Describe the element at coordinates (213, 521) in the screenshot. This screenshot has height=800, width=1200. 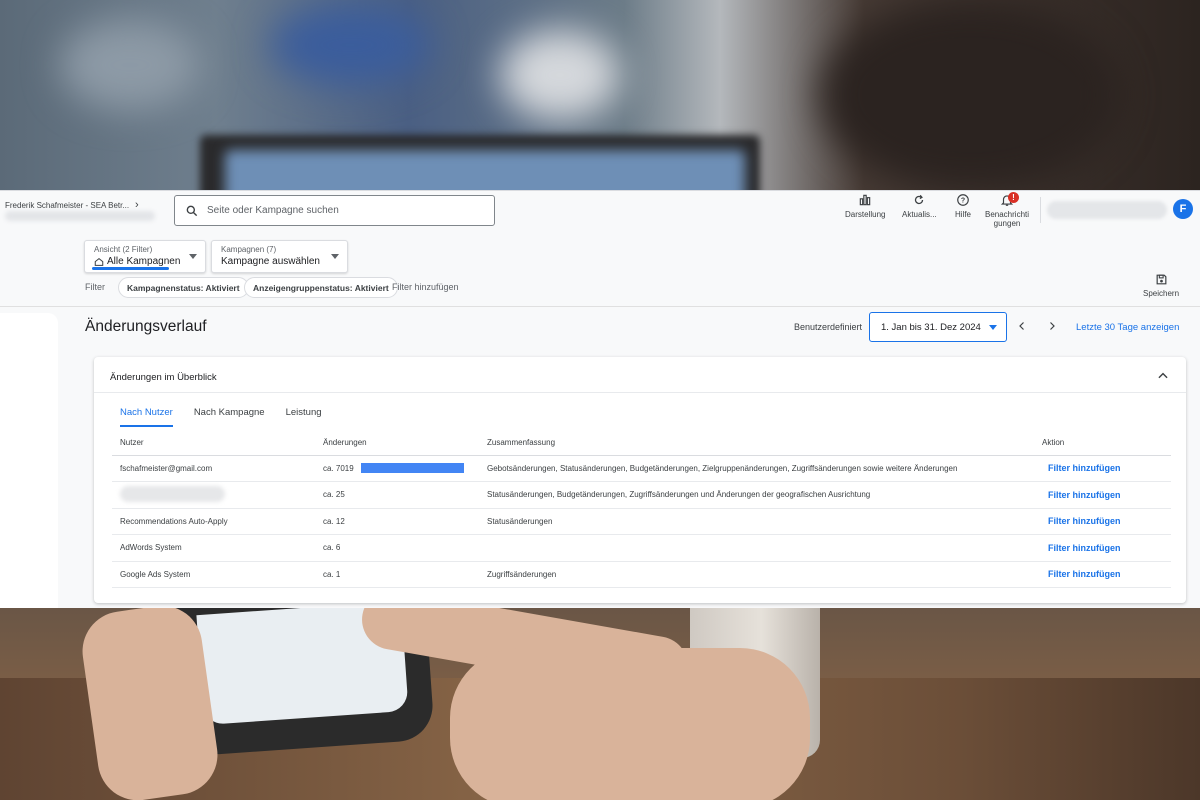
I see `cell-user: Recommendations Auto-Apply` at that location.